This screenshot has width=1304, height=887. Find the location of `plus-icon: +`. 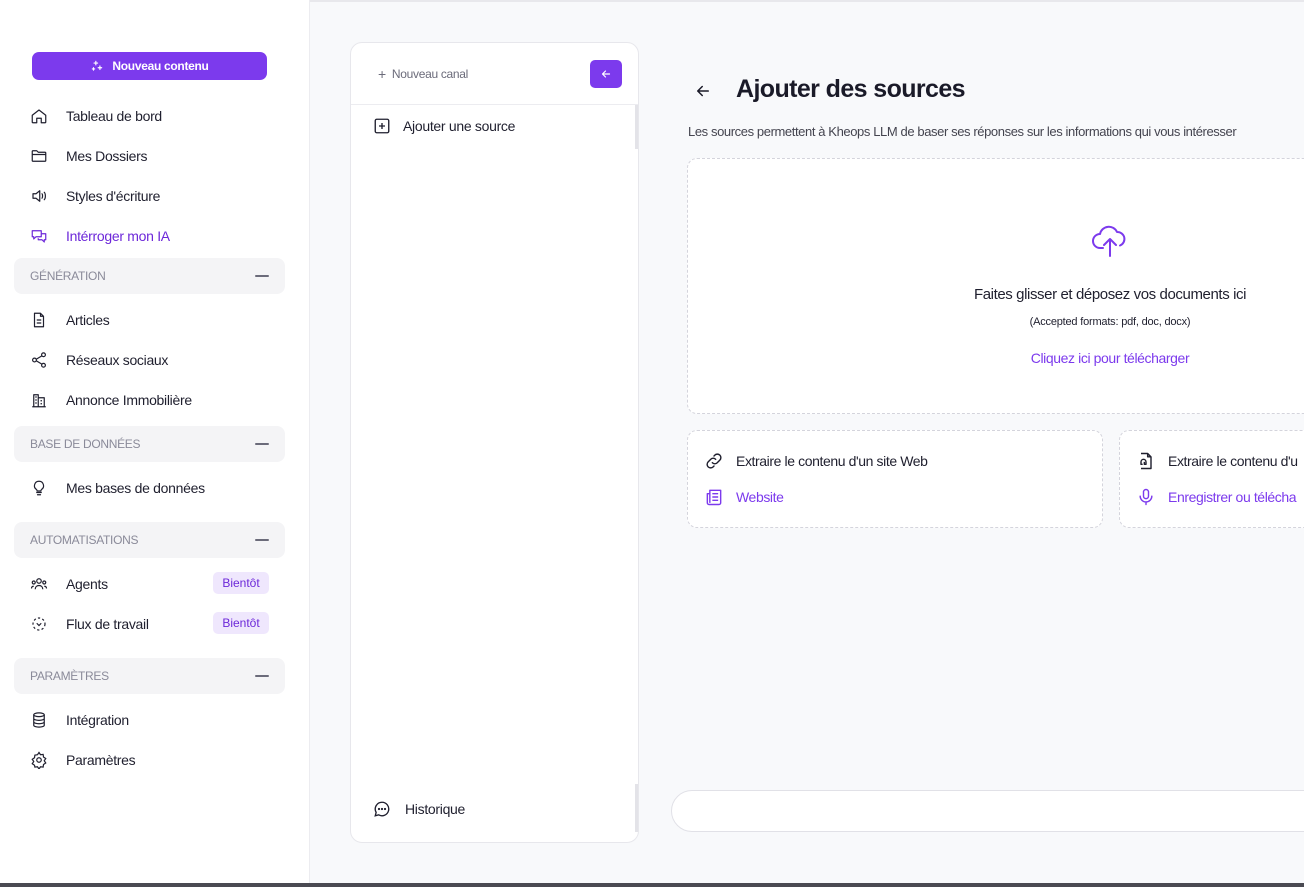

plus-icon: + is located at coordinates (382, 73).